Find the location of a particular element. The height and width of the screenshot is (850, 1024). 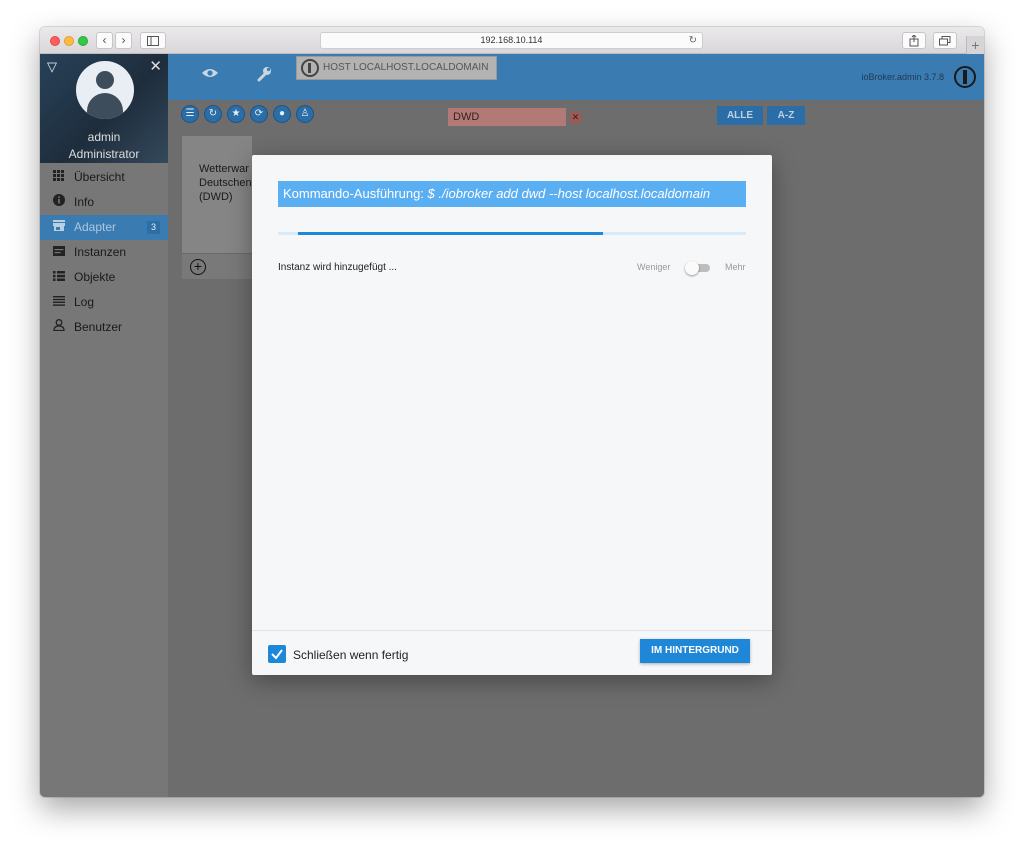

sidebar-item-instanzen: Instanzen is located at coordinates (104, 252).